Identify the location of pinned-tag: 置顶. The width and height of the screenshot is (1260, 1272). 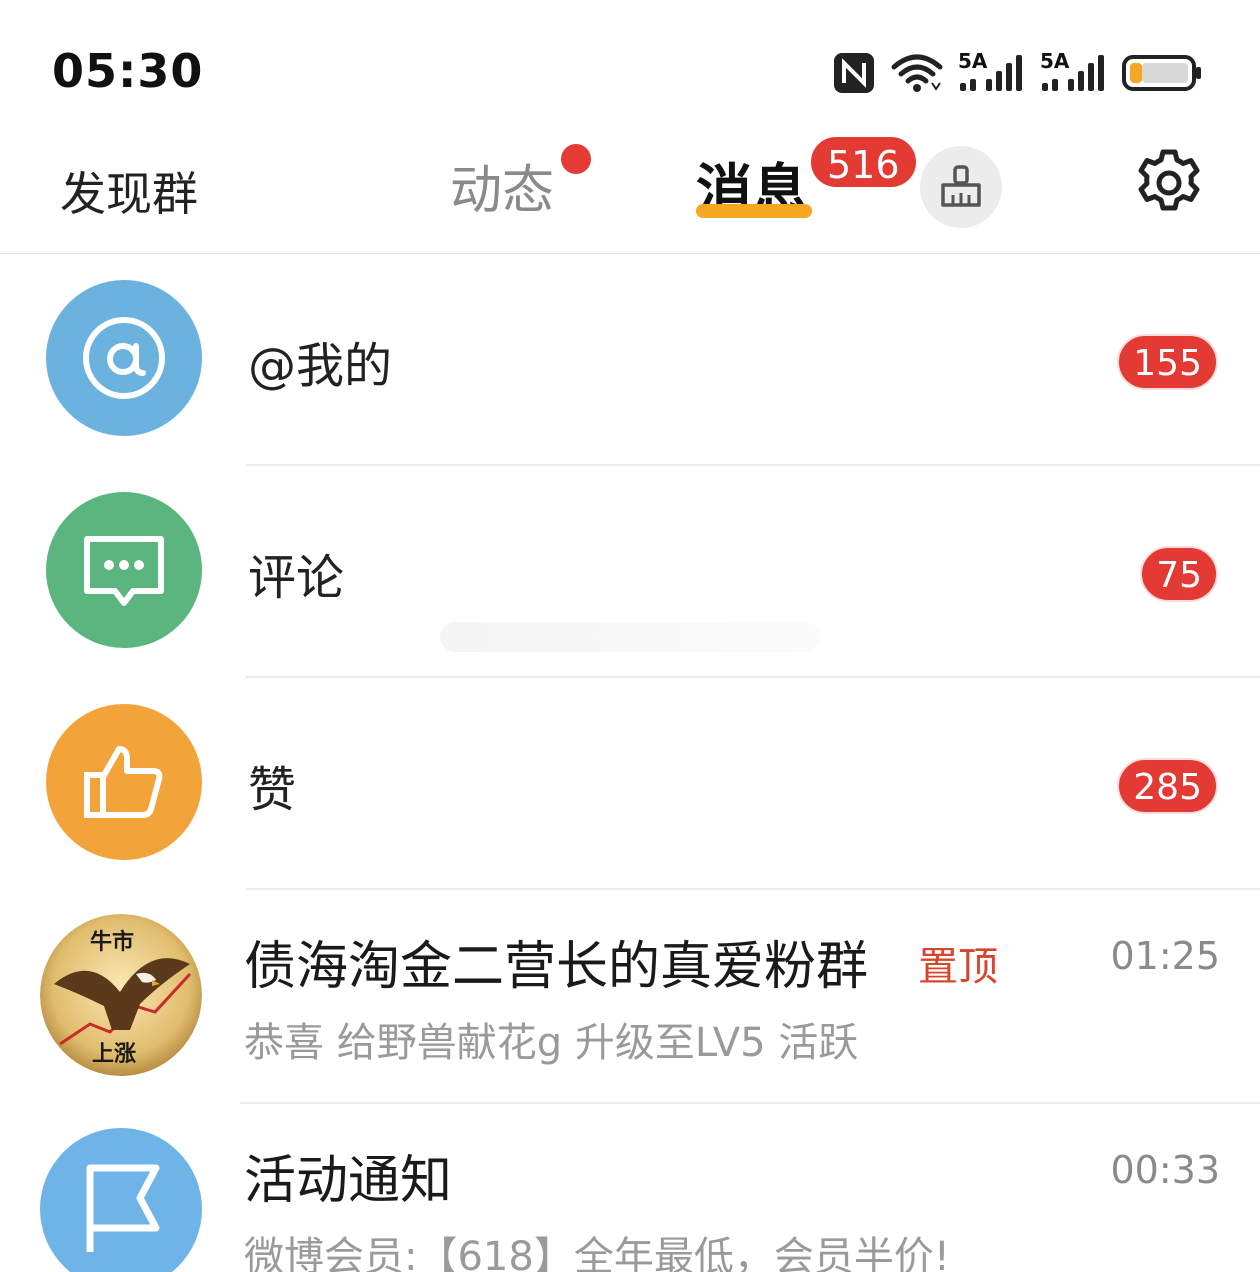
(958, 967).